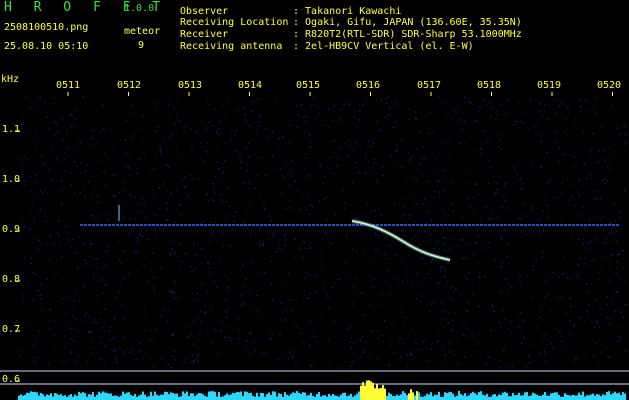 This screenshot has height=400, width=629. I want to click on y-tick-label: 1.1, so click(11, 129).